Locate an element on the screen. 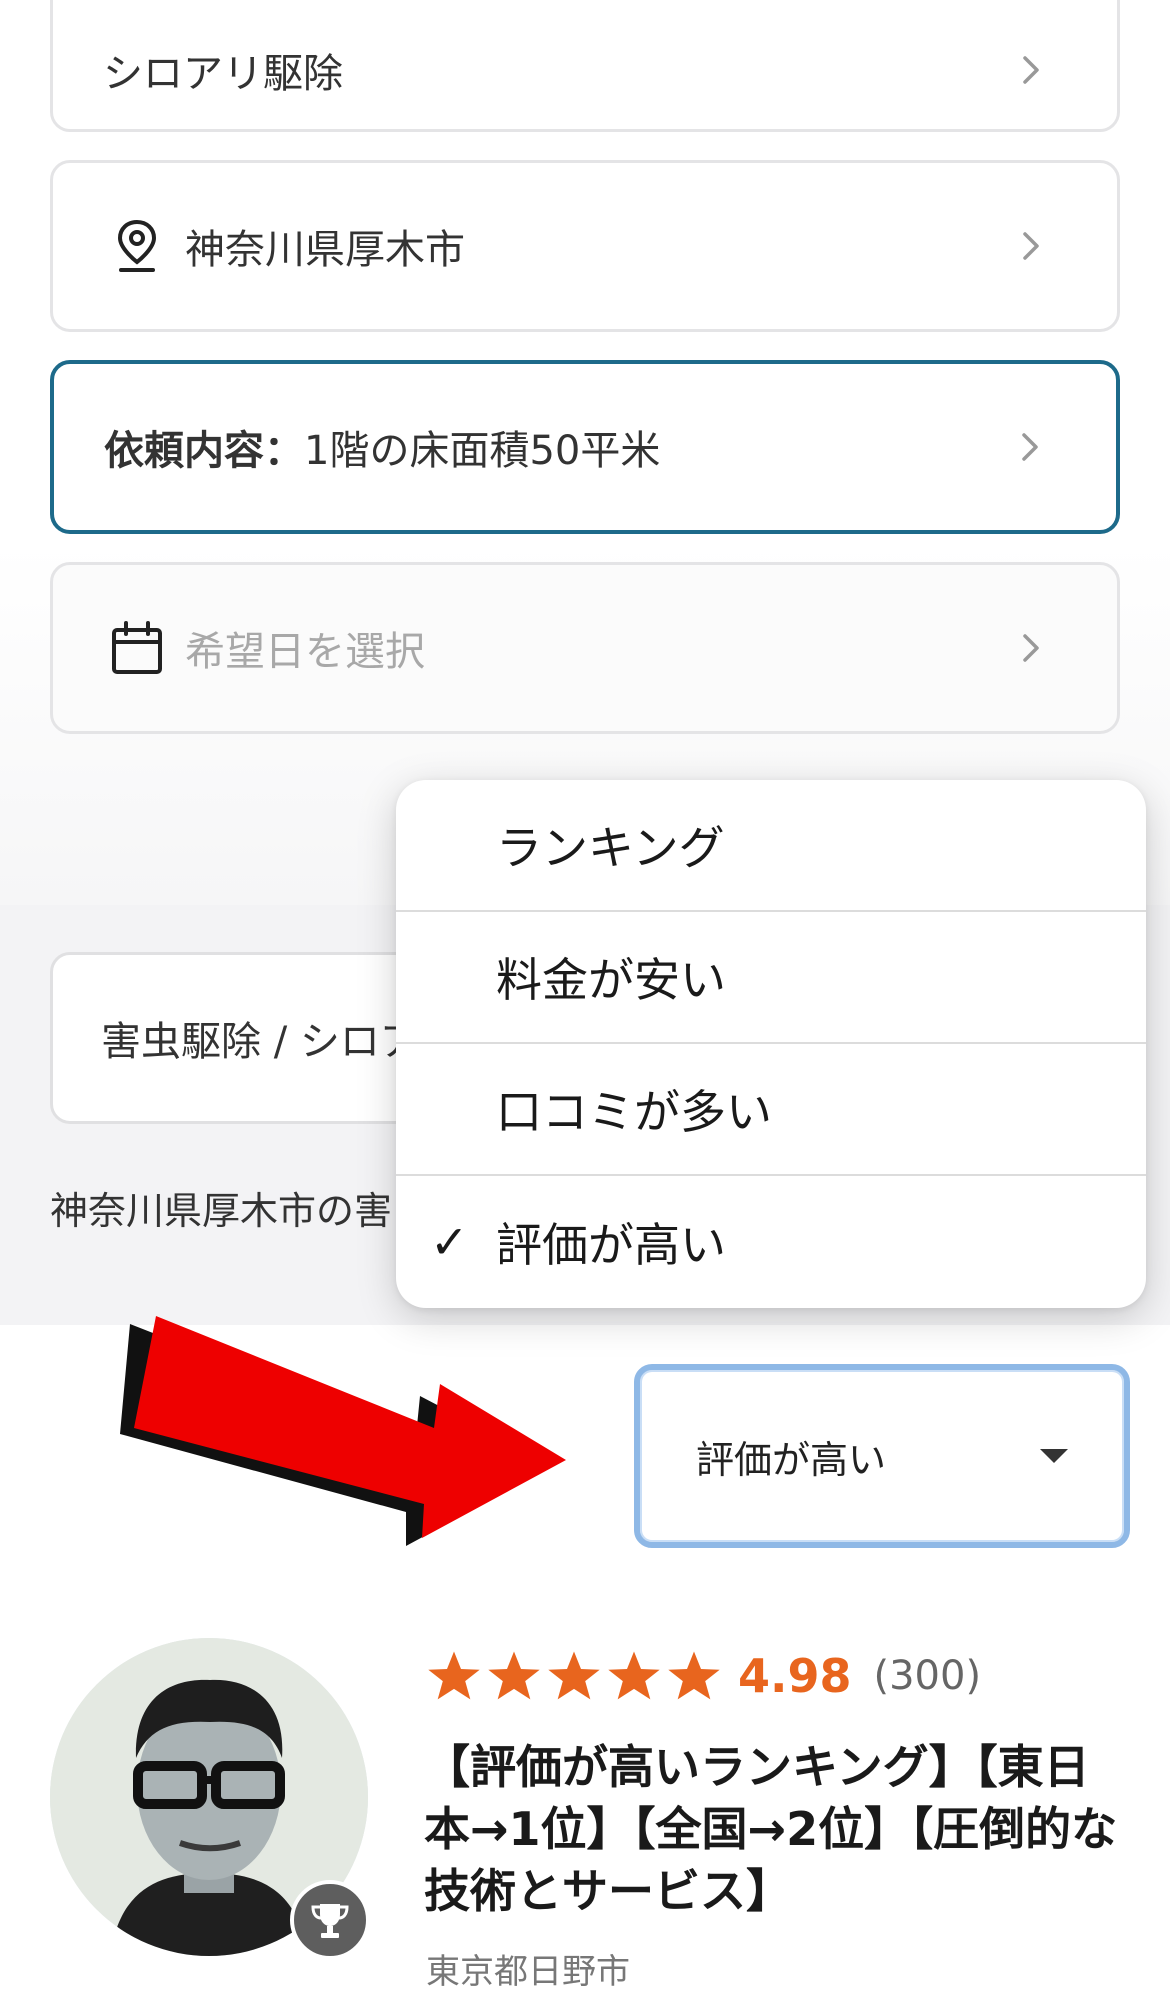 Image resolution: width=1170 pixels, height=2011 pixels. pro-location: 東京都日野市 is located at coordinates (528, 1972).